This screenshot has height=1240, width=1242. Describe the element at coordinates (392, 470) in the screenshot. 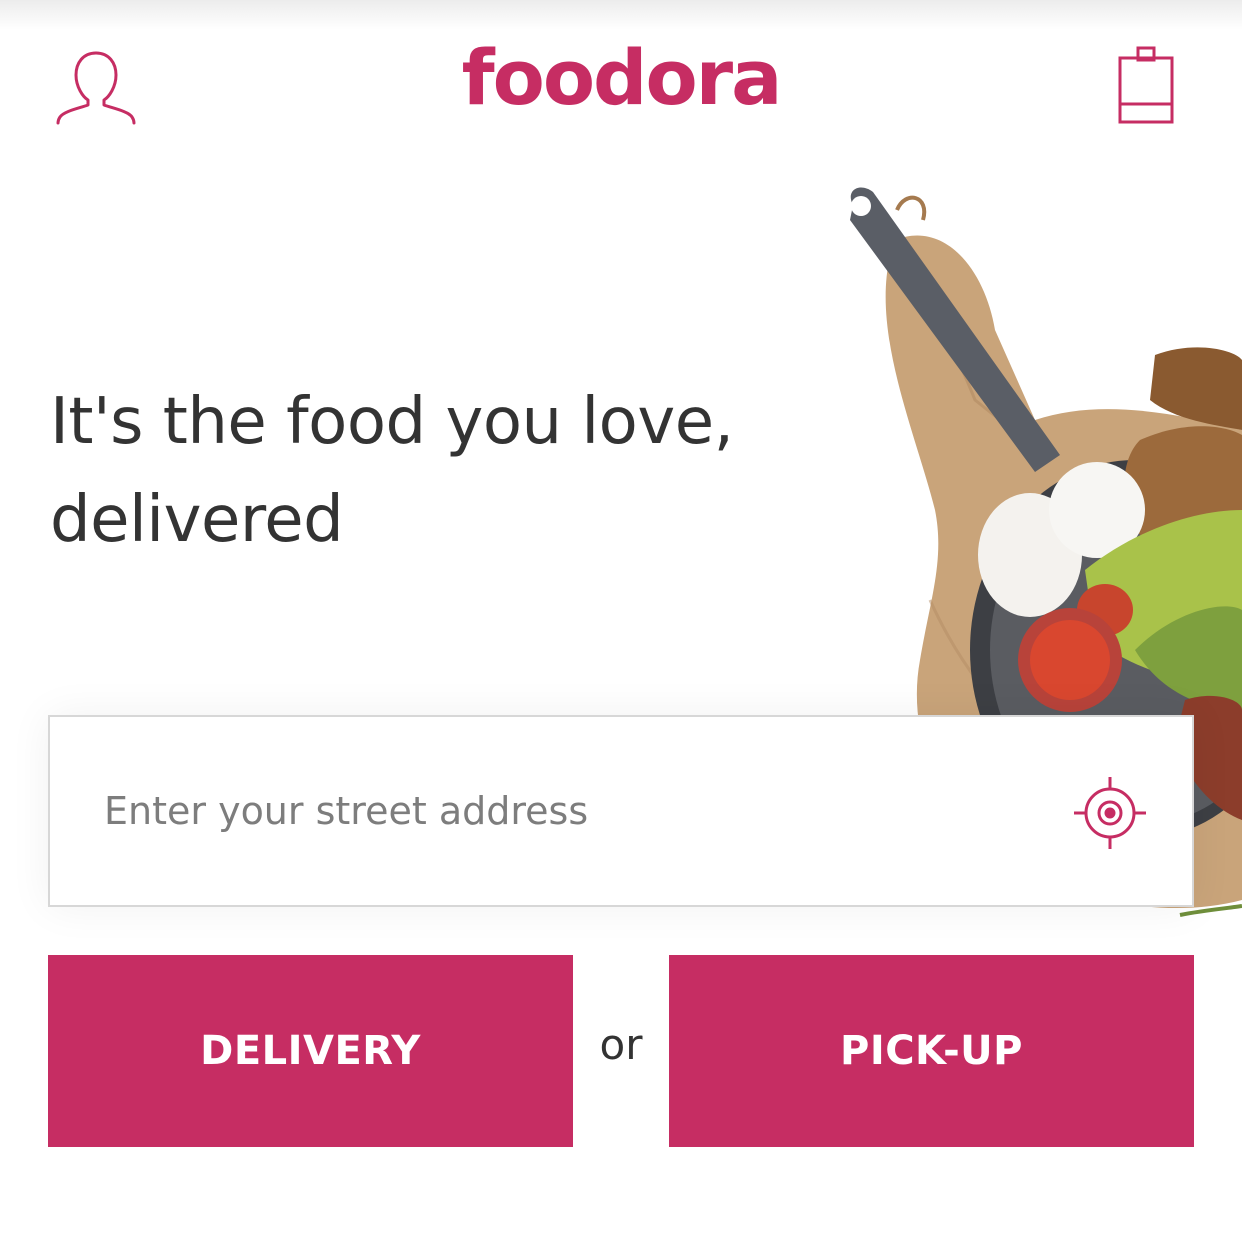

I see `hero-headline: It's the food you love, delivered` at that location.